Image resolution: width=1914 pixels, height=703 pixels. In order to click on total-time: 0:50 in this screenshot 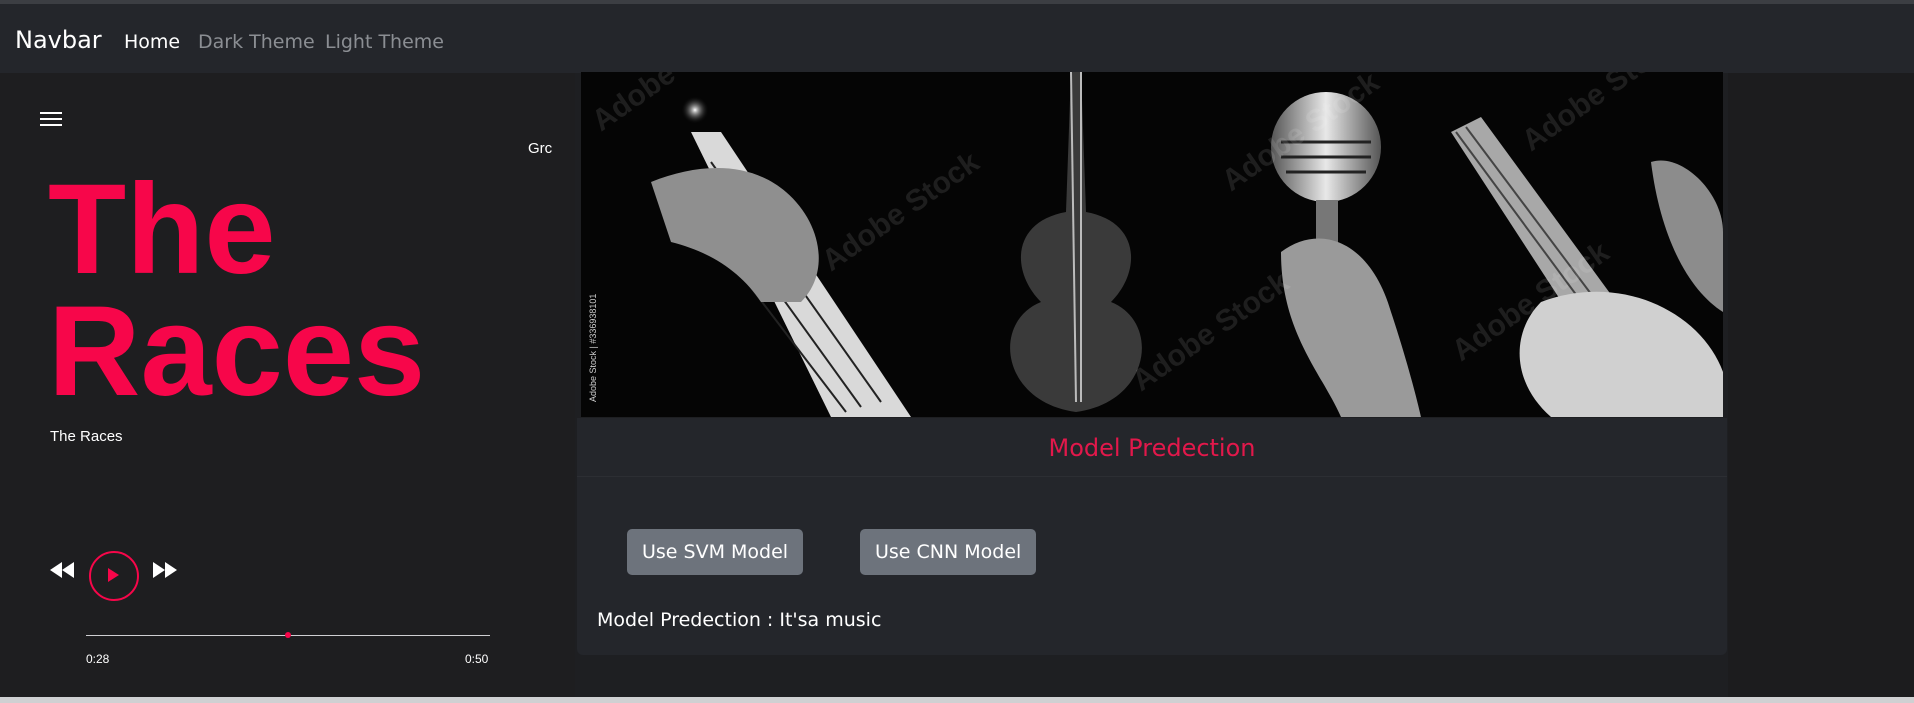, I will do `click(477, 659)`.